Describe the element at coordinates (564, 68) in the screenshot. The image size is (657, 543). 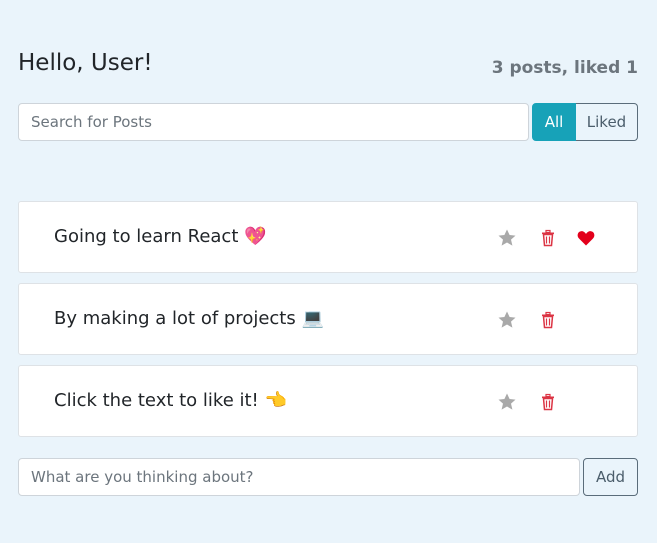
I see `posts-stats: 3 posts, liked 1` at that location.